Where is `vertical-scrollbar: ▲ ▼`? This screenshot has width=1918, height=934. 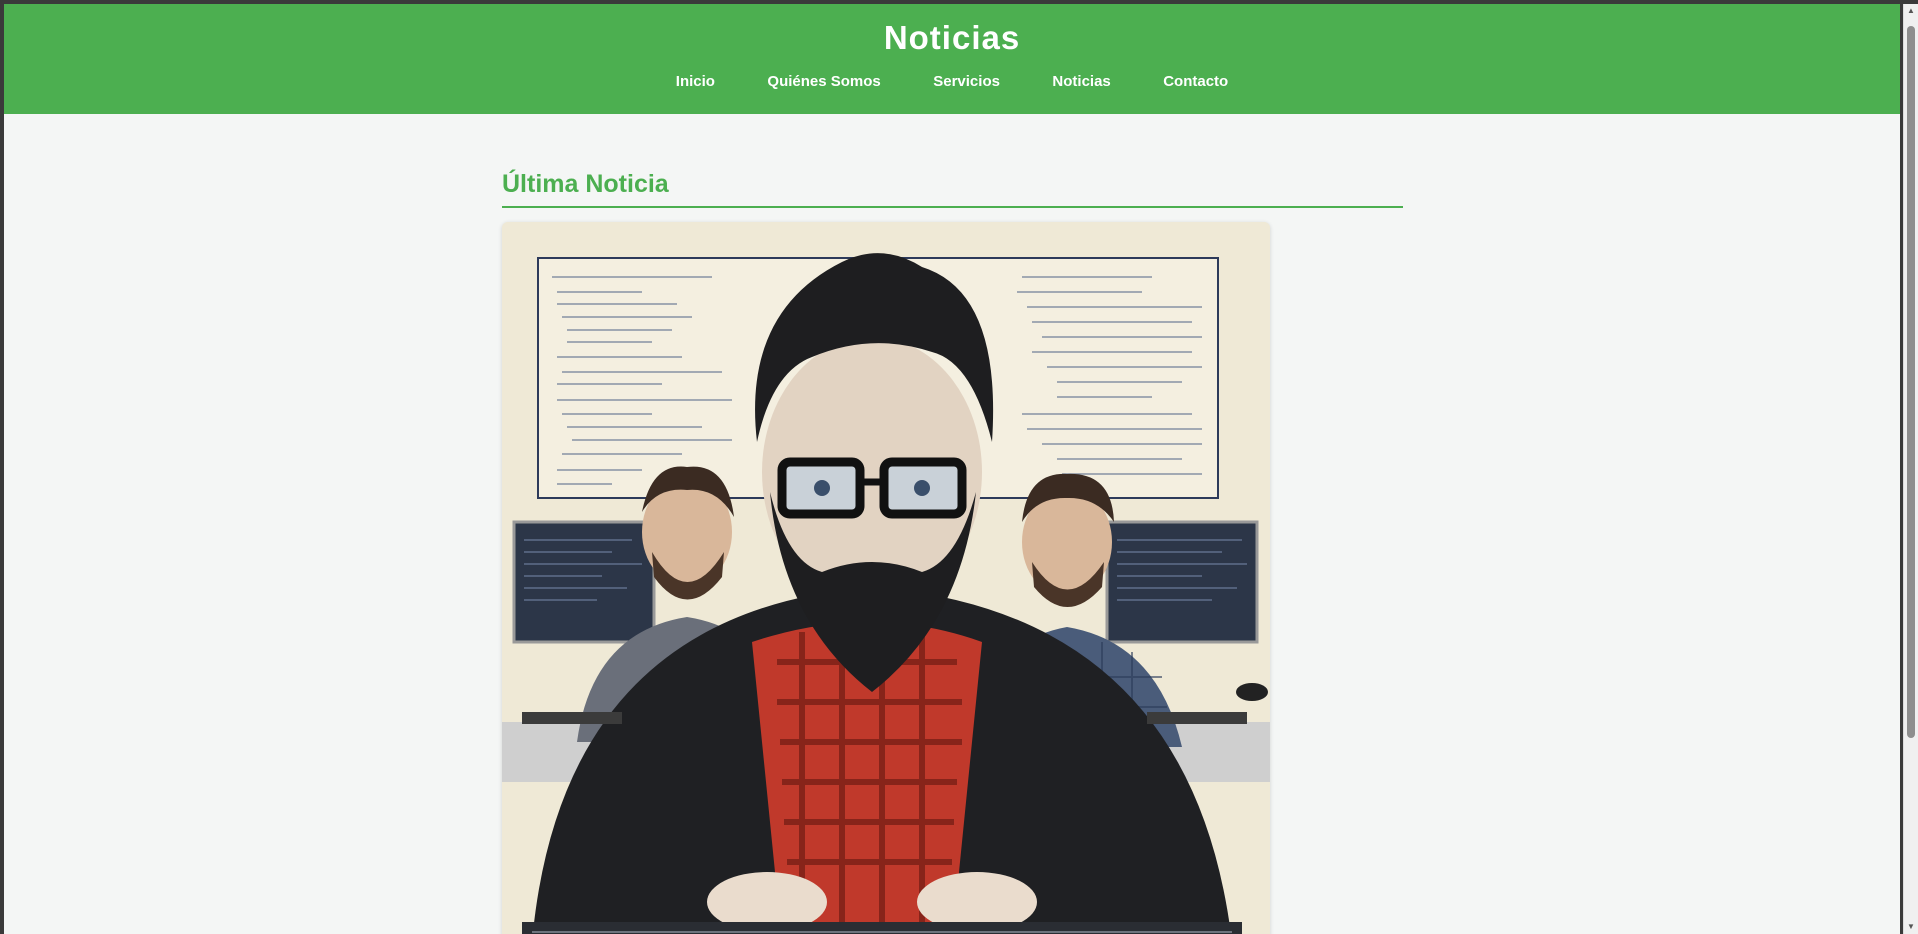 vertical-scrollbar: ▲ ▼ is located at coordinates (1910, 469).